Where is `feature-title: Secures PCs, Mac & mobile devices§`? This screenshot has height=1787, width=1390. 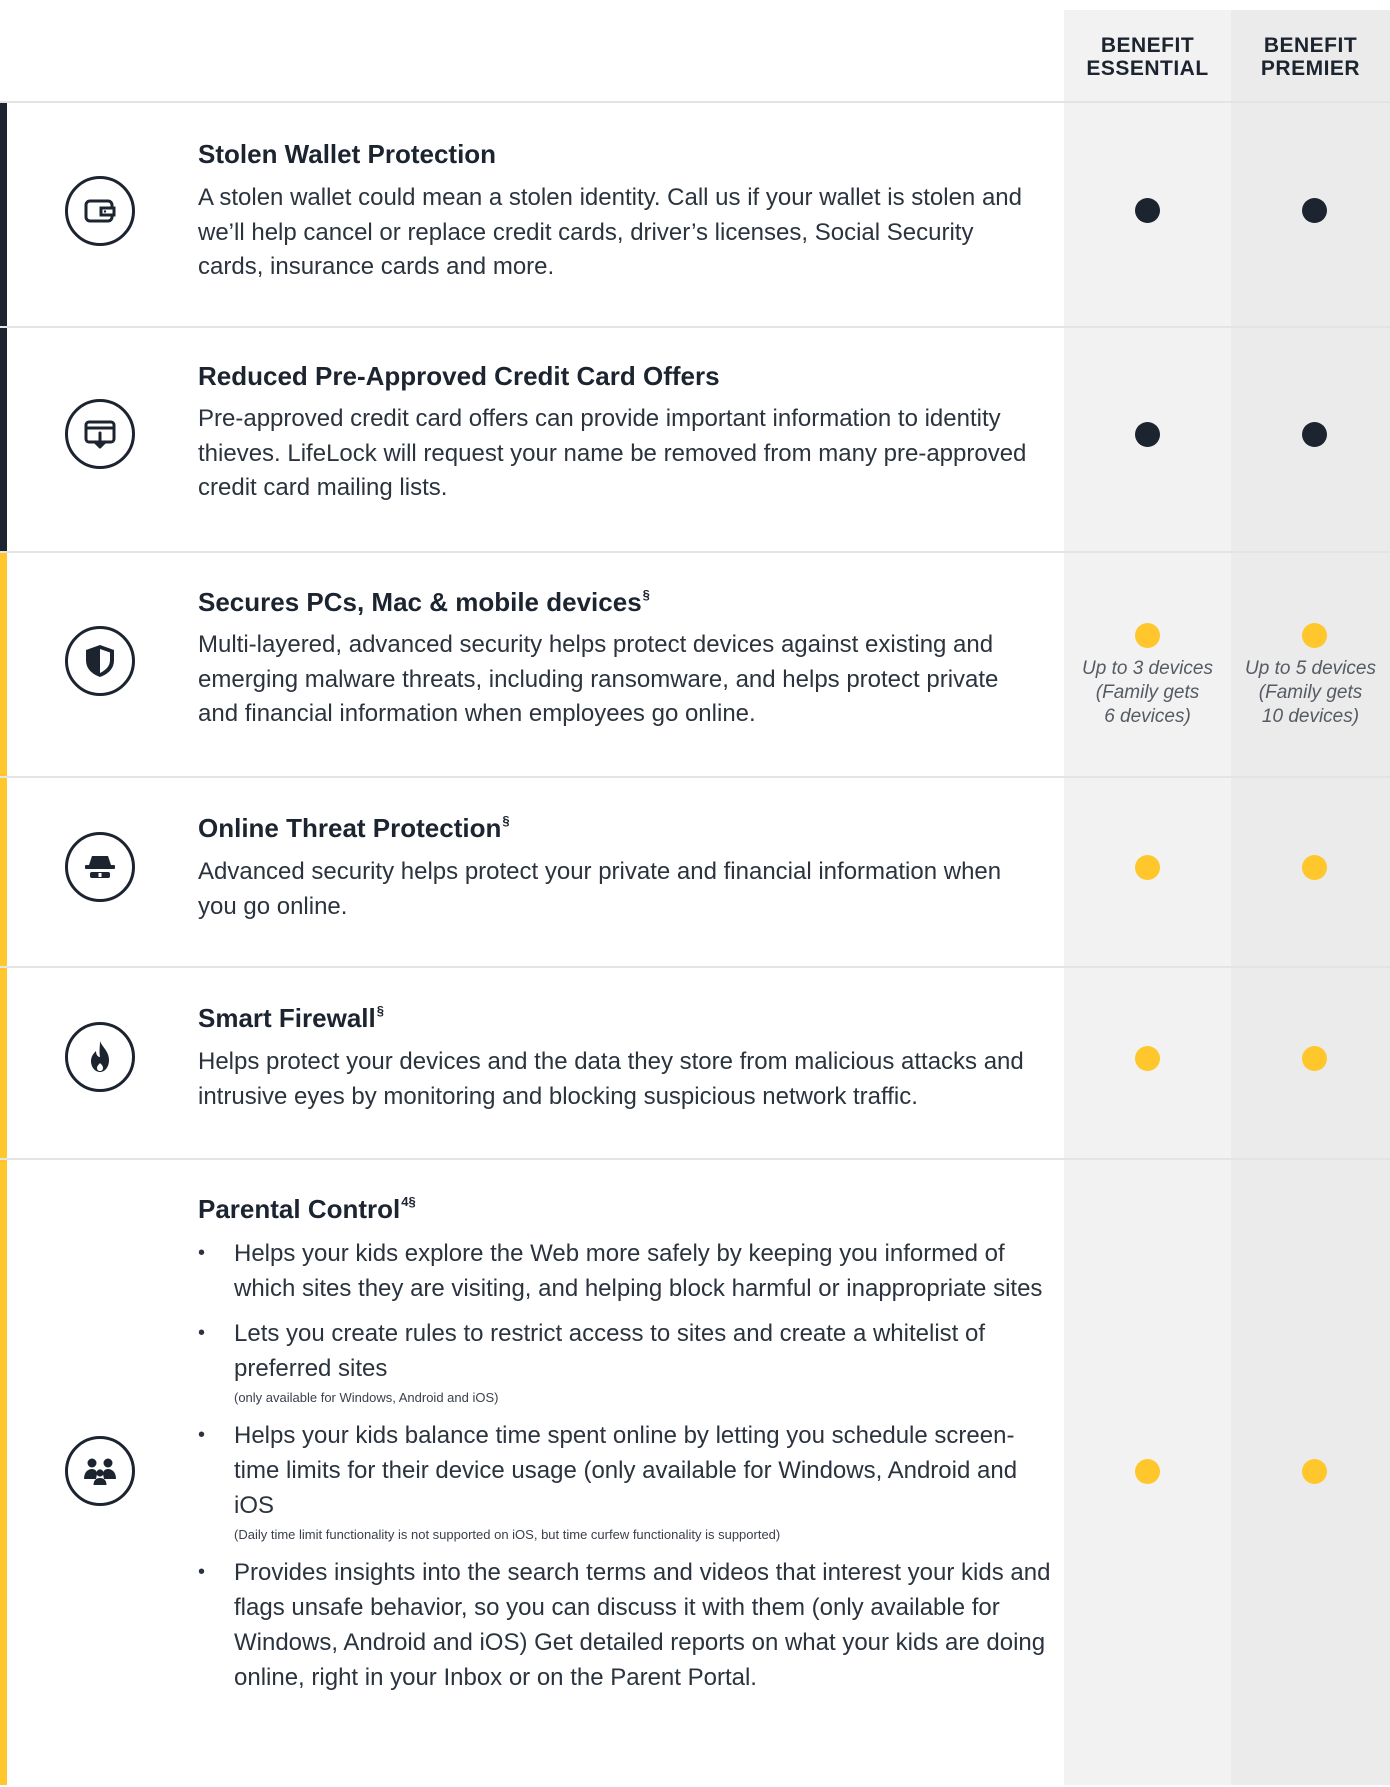 feature-title: Secures PCs, Mac & mobile devices§ is located at coordinates (424, 602).